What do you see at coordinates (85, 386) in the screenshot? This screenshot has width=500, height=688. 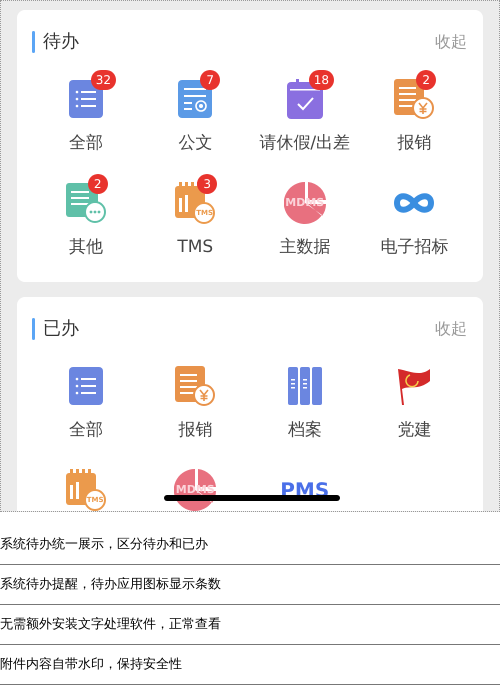 I see `list-icon` at bounding box center [85, 386].